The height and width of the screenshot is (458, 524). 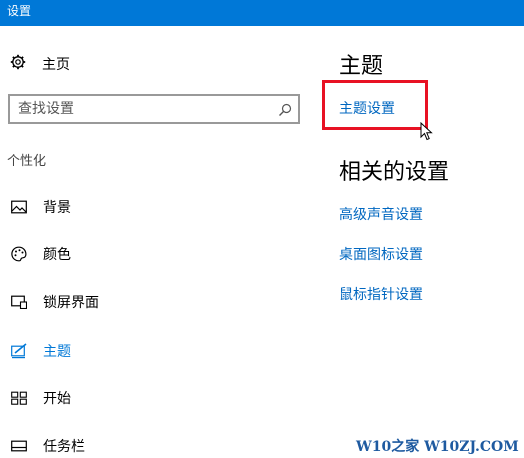 I want to click on sidebar-item-label: 任务栏, so click(x=64, y=447).